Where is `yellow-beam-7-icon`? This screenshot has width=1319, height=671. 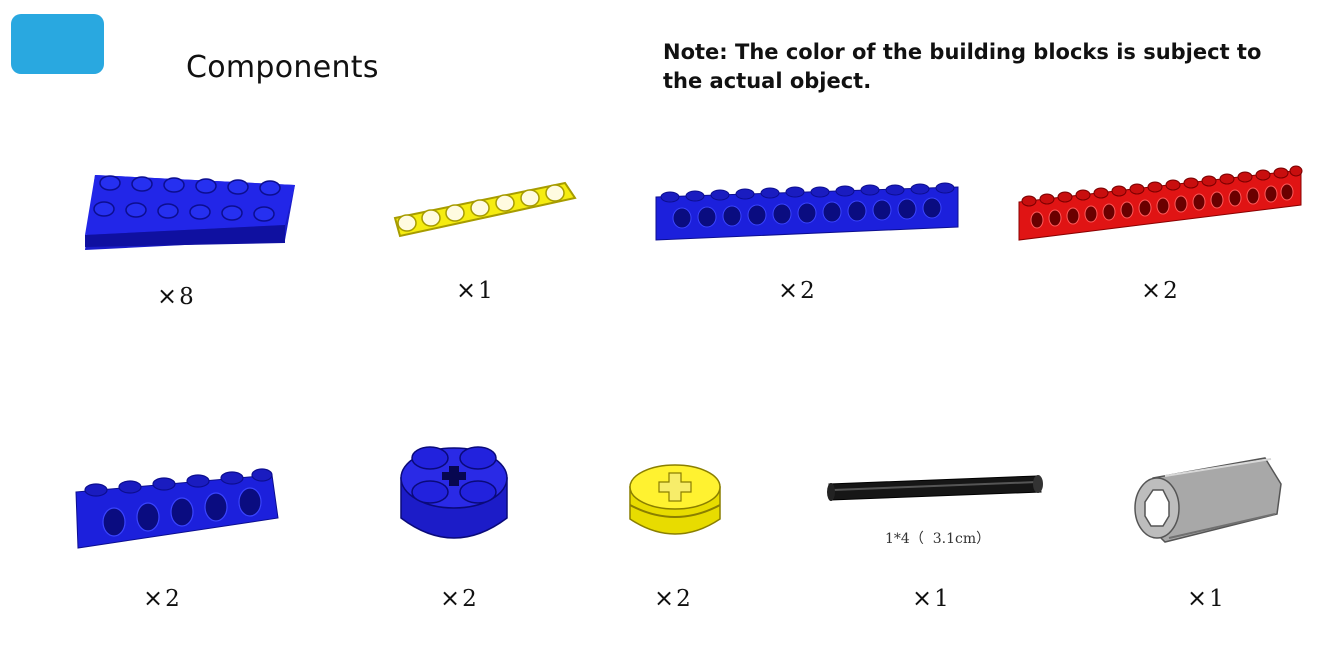 yellow-beam-7-icon is located at coordinates (482, 209).